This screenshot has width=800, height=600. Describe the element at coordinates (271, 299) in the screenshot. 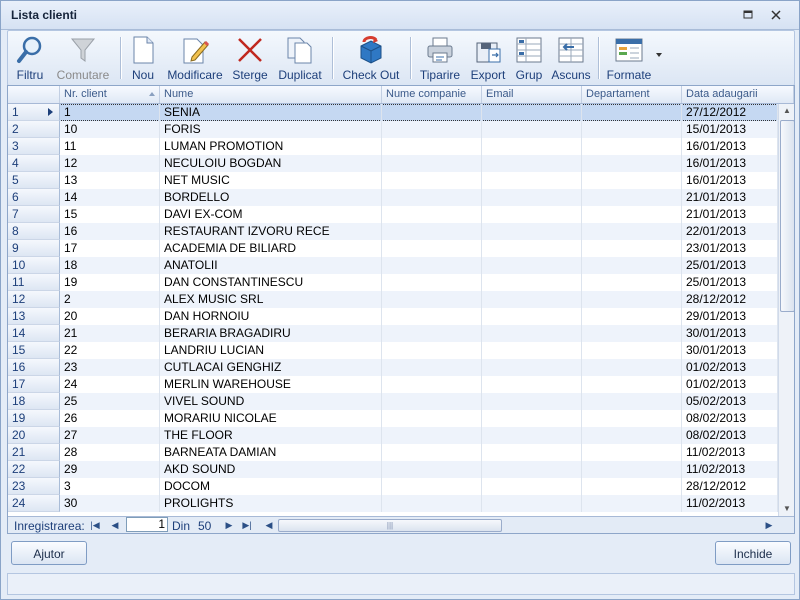

I see `cell-name: ALEX MUSIC SRL` at that location.